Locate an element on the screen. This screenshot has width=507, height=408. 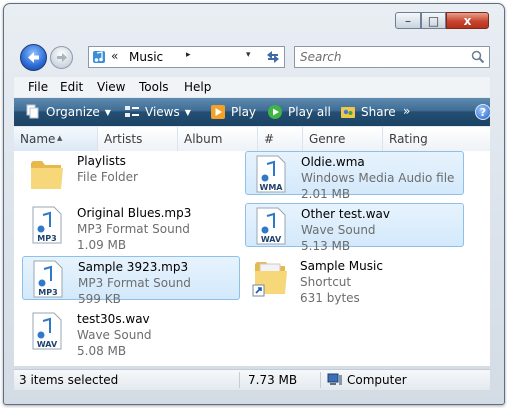
views-label: Views is located at coordinates (162, 112).